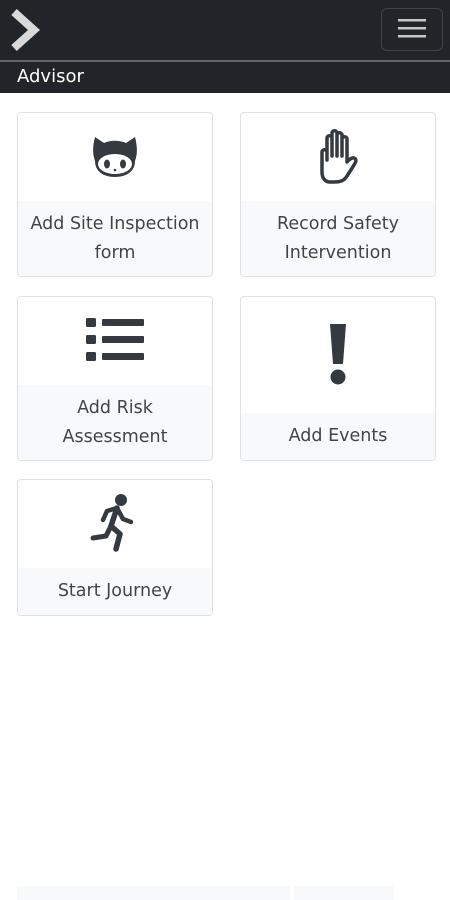 Image resolution: width=450 pixels, height=900 pixels. I want to click on tile-start-journey: Start Journey, so click(115, 547).